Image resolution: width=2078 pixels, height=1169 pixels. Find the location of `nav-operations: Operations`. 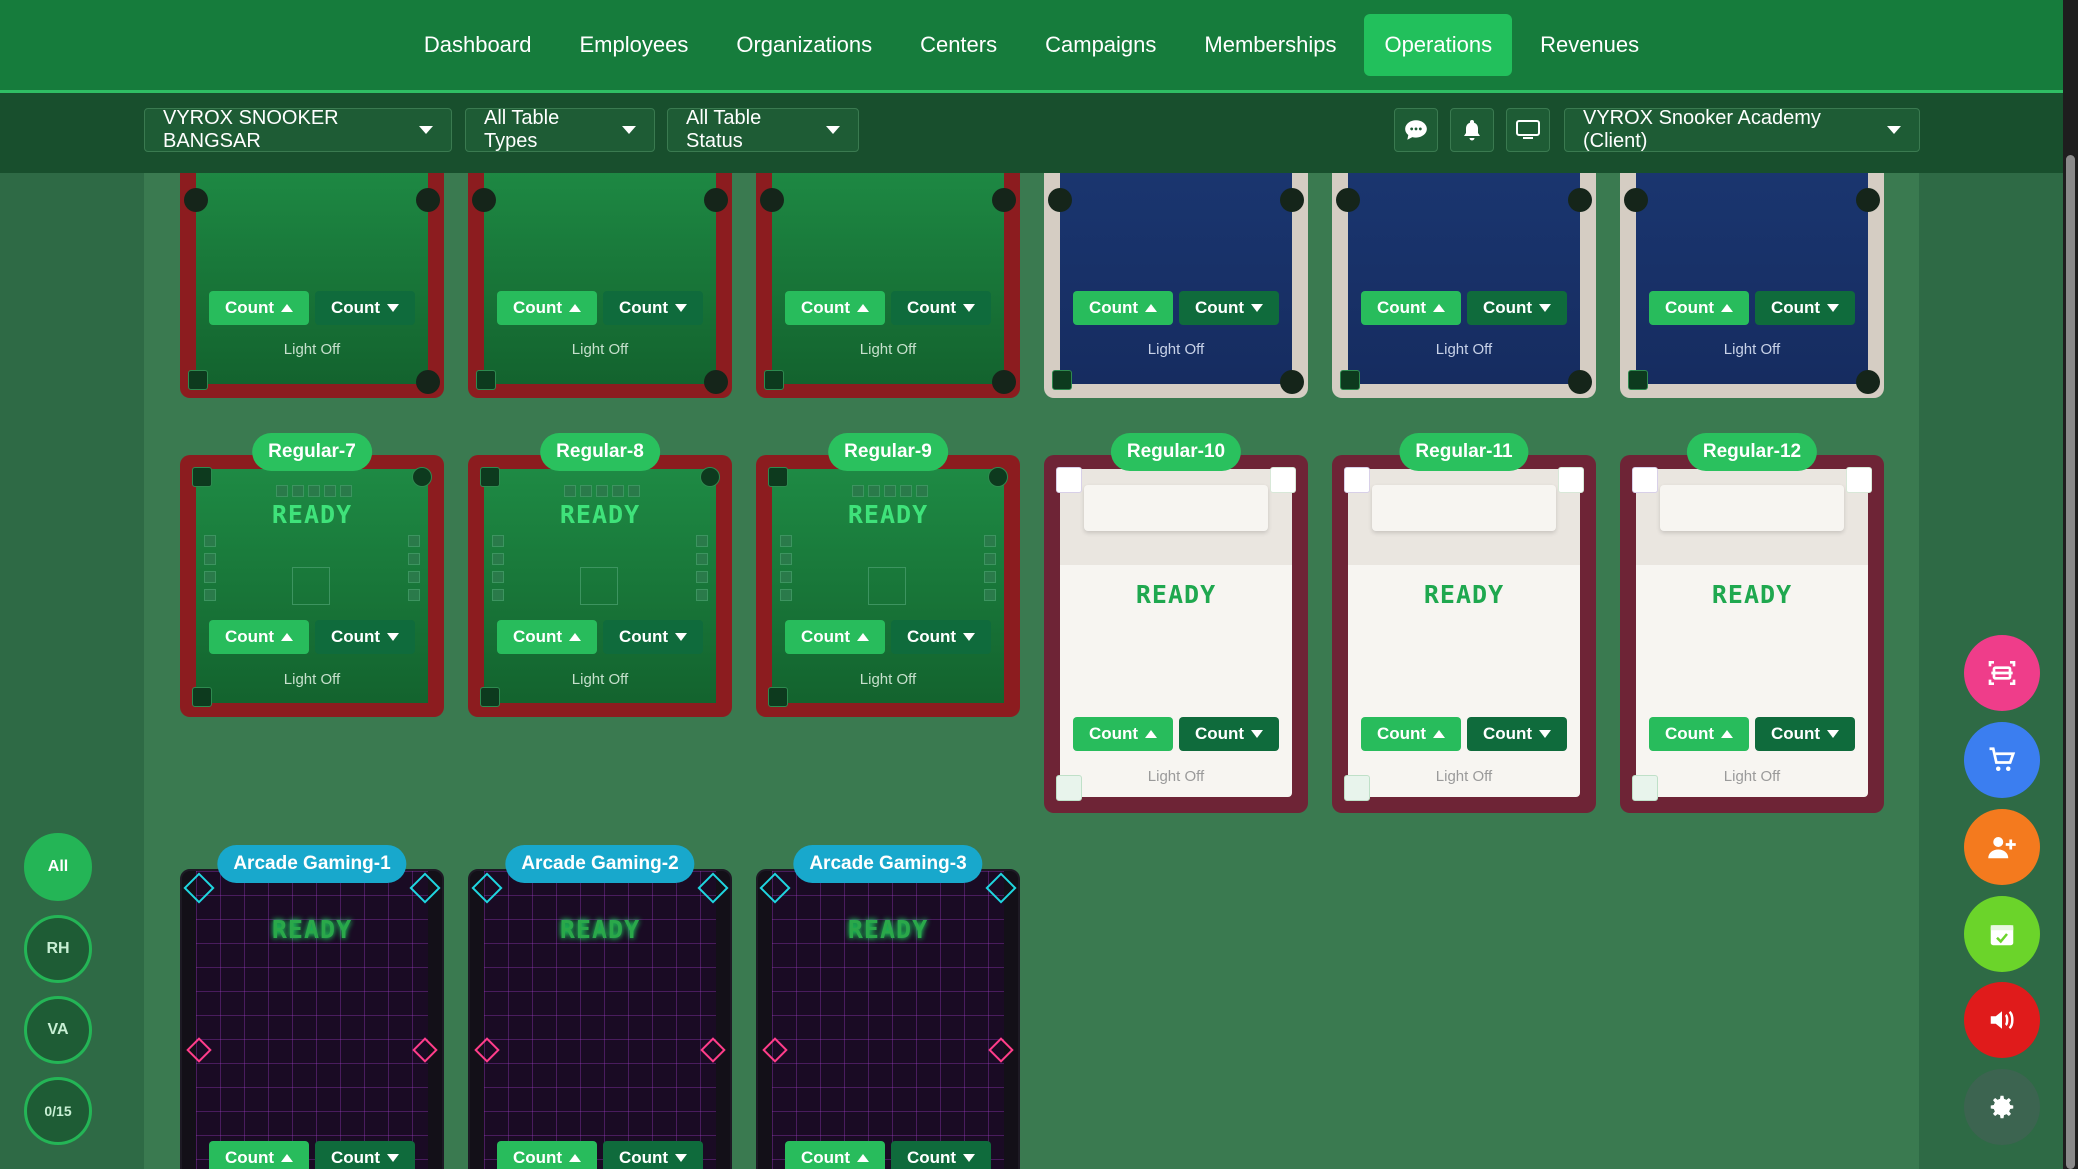

nav-operations: Operations is located at coordinates (1438, 45).